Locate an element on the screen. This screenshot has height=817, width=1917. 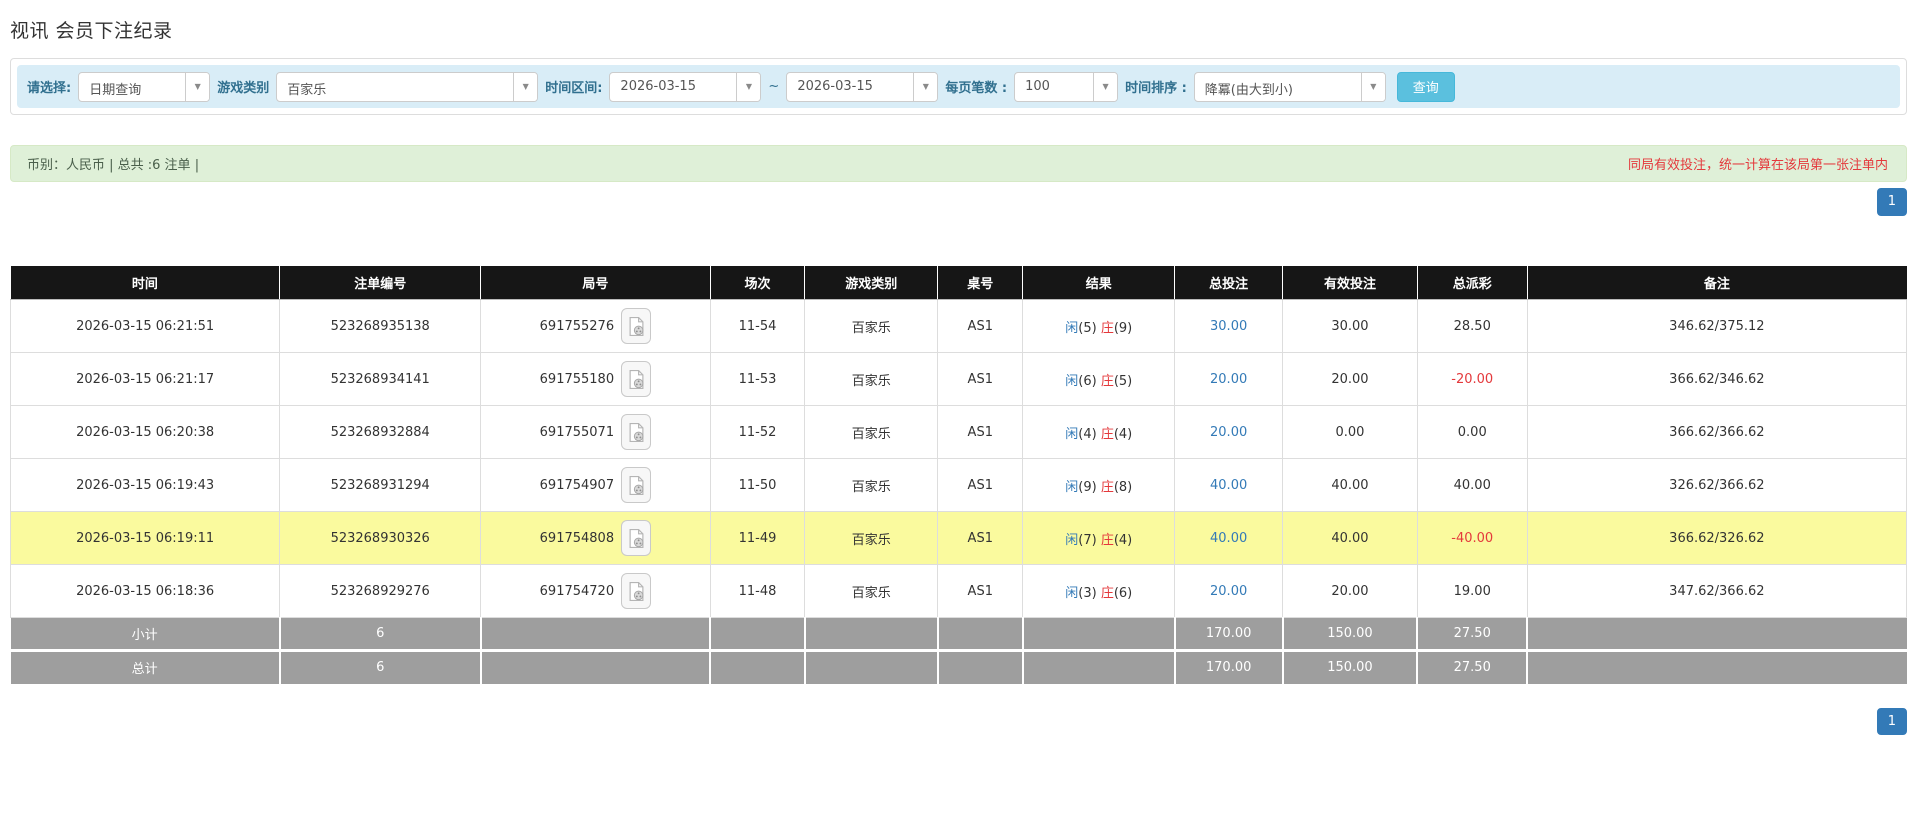
header-remark: 备注 is located at coordinates (1717, 283).